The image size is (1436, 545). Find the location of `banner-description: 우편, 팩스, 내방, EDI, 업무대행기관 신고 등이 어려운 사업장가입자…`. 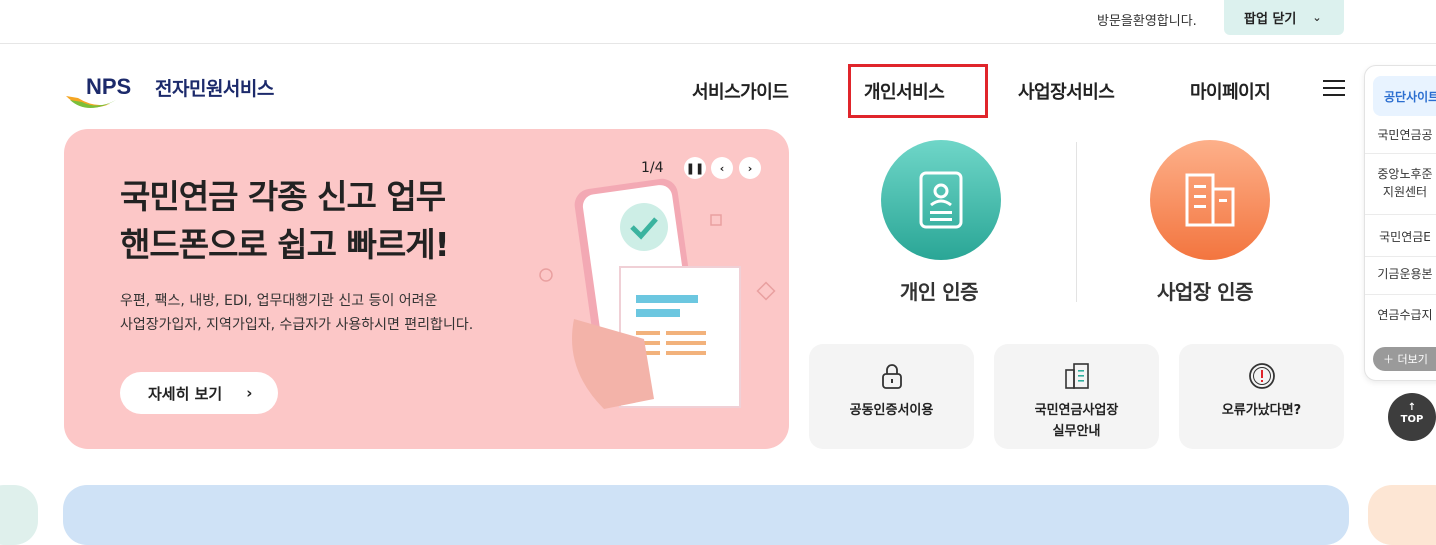

banner-description: 우편, 팩스, 내방, EDI, 업무대행기관 신고 등이 어려운 사업장가입자… is located at coordinates (297, 313).